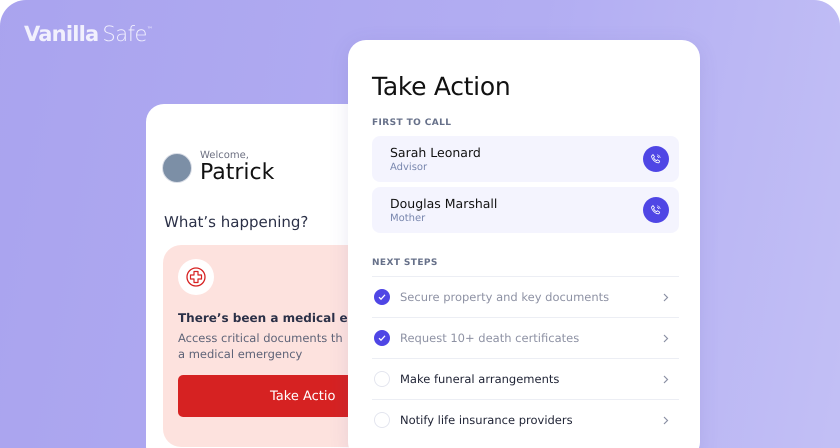 Image resolution: width=840 pixels, height=448 pixels. What do you see at coordinates (531, 420) in the screenshot?
I see `step-label: Notify life insurance providers` at bounding box center [531, 420].